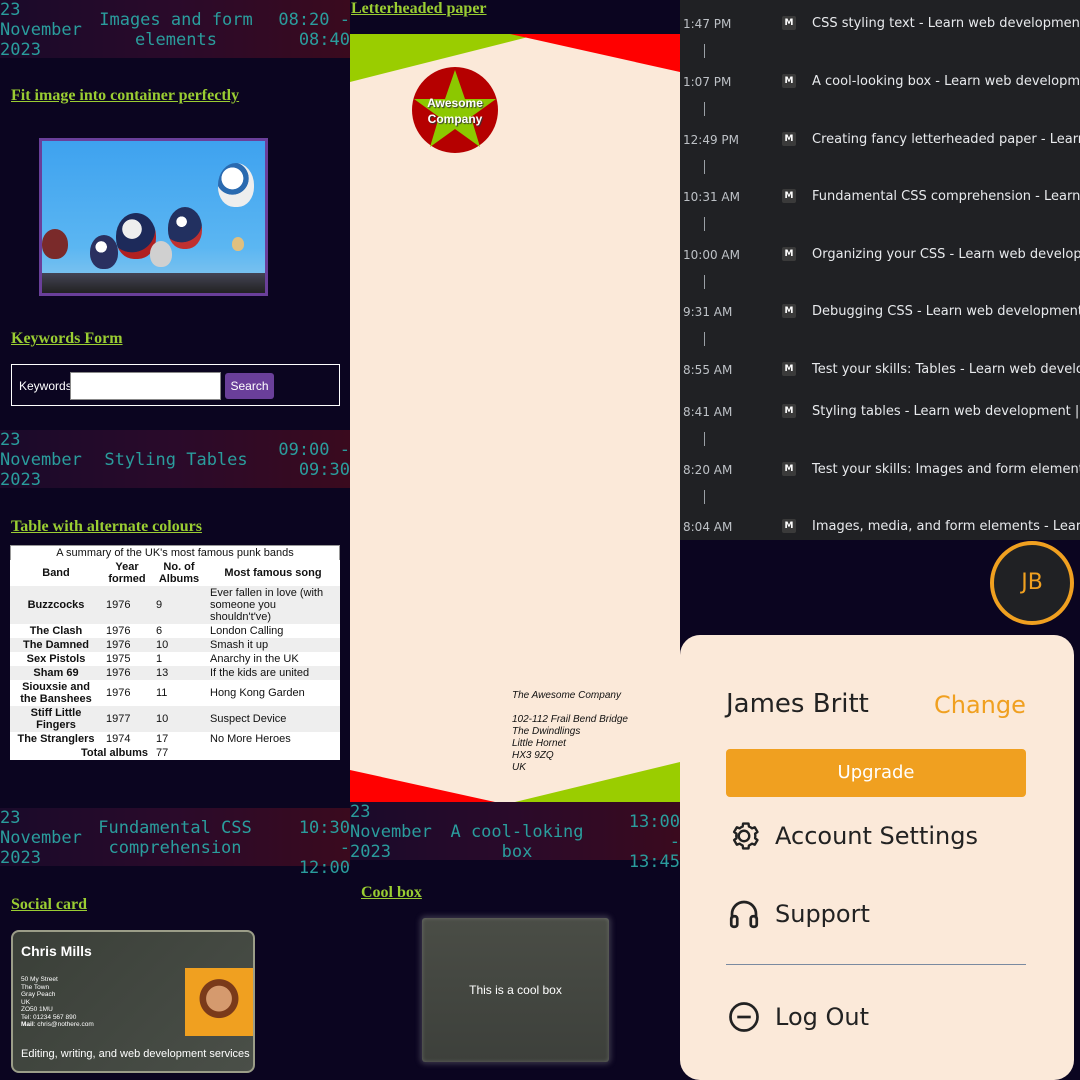 This screenshot has width=1080, height=1080. What do you see at coordinates (175, 659) in the screenshot?
I see `table-row: Sex Pistols 1975 1 Anarchy in the UK` at bounding box center [175, 659].